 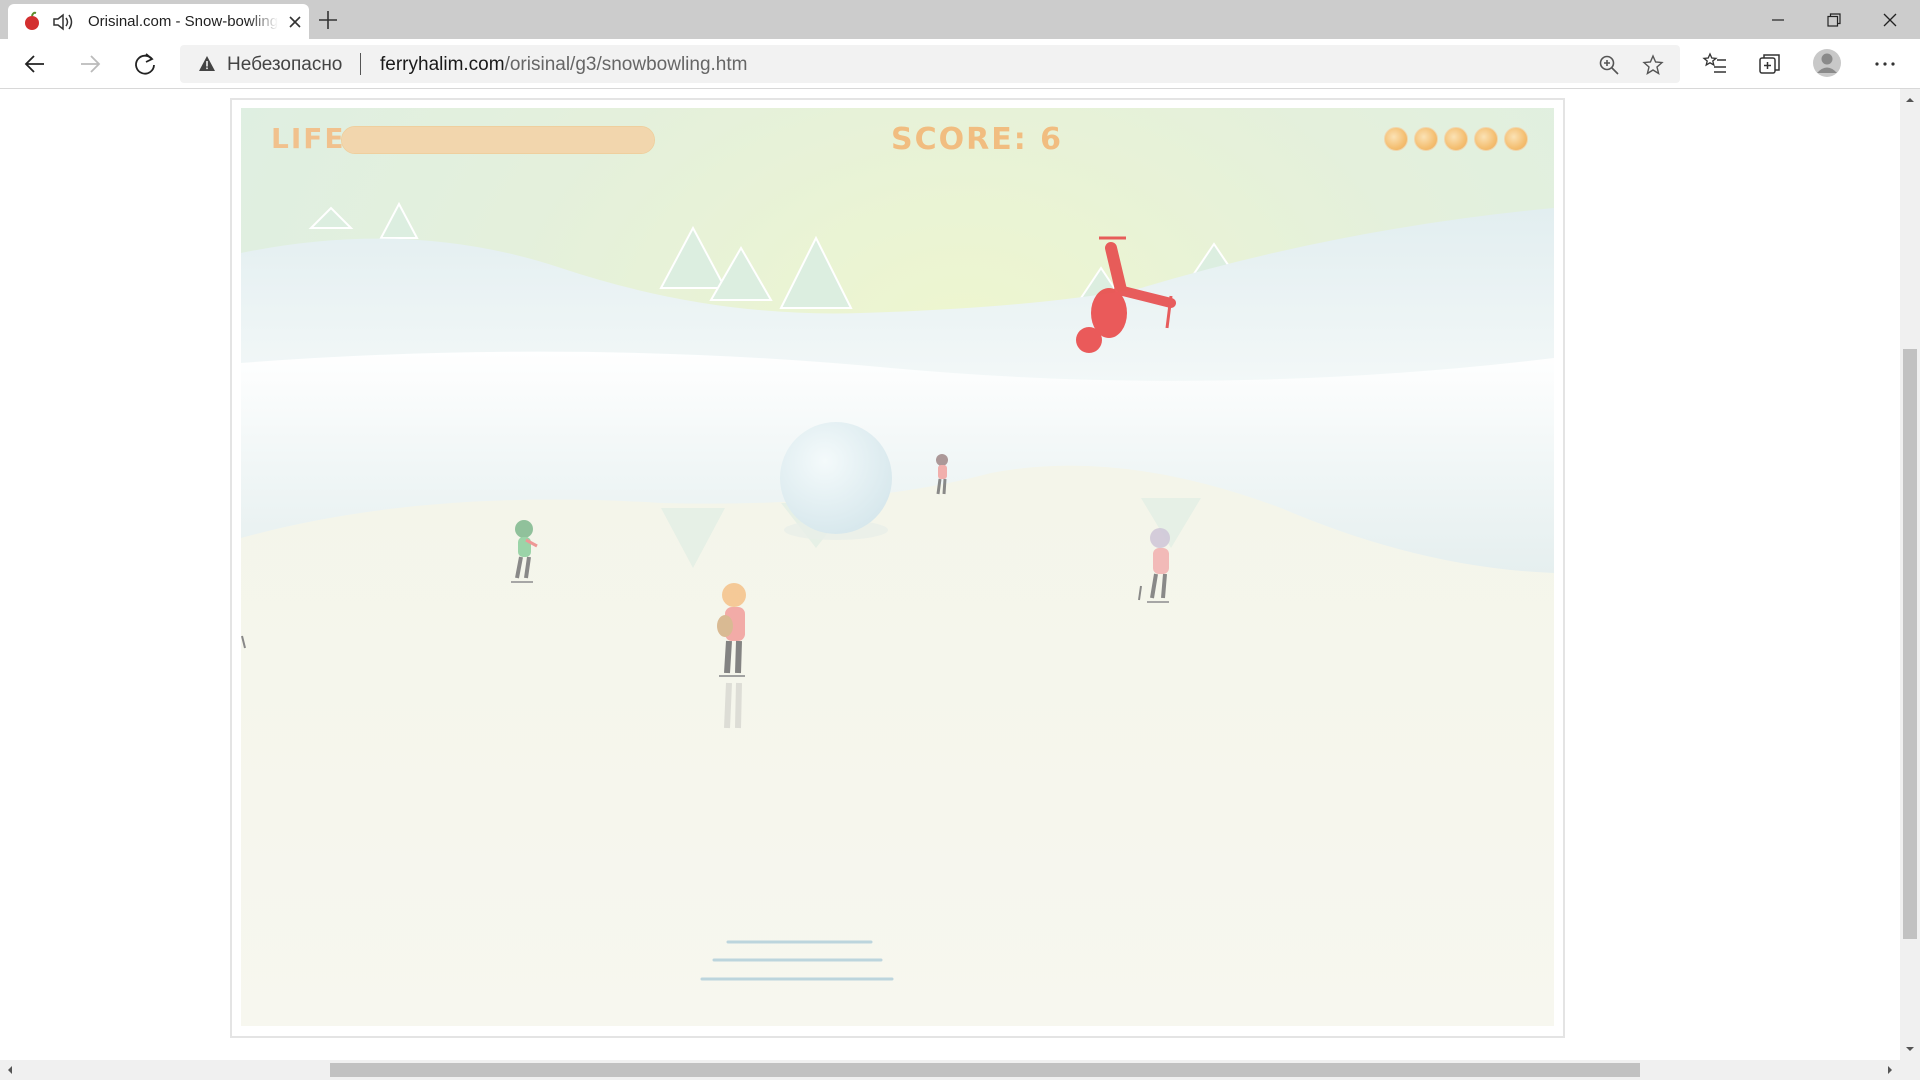 What do you see at coordinates (1827, 63) in the screenshot?
I see `profile-avatar-icon` at bounding box center [1827, 63].